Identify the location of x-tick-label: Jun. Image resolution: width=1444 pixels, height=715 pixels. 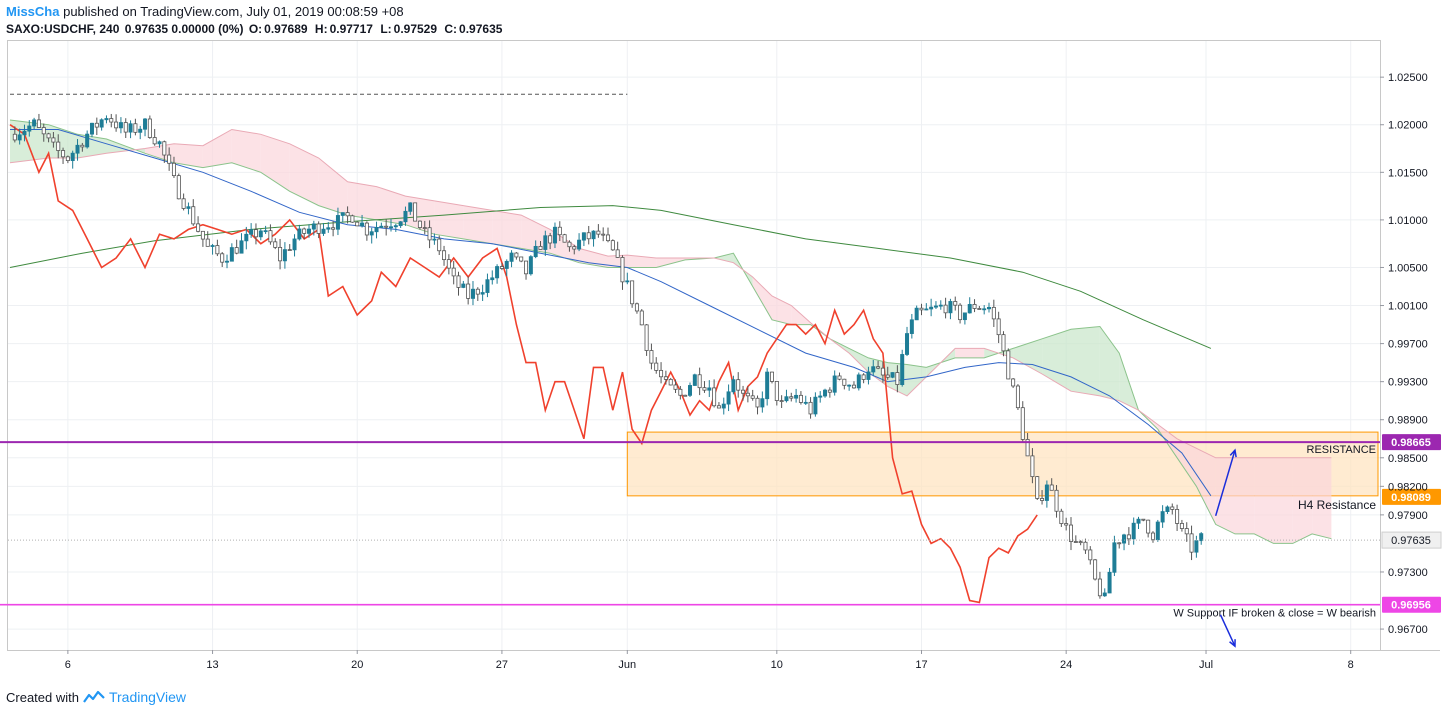
(627, 665).